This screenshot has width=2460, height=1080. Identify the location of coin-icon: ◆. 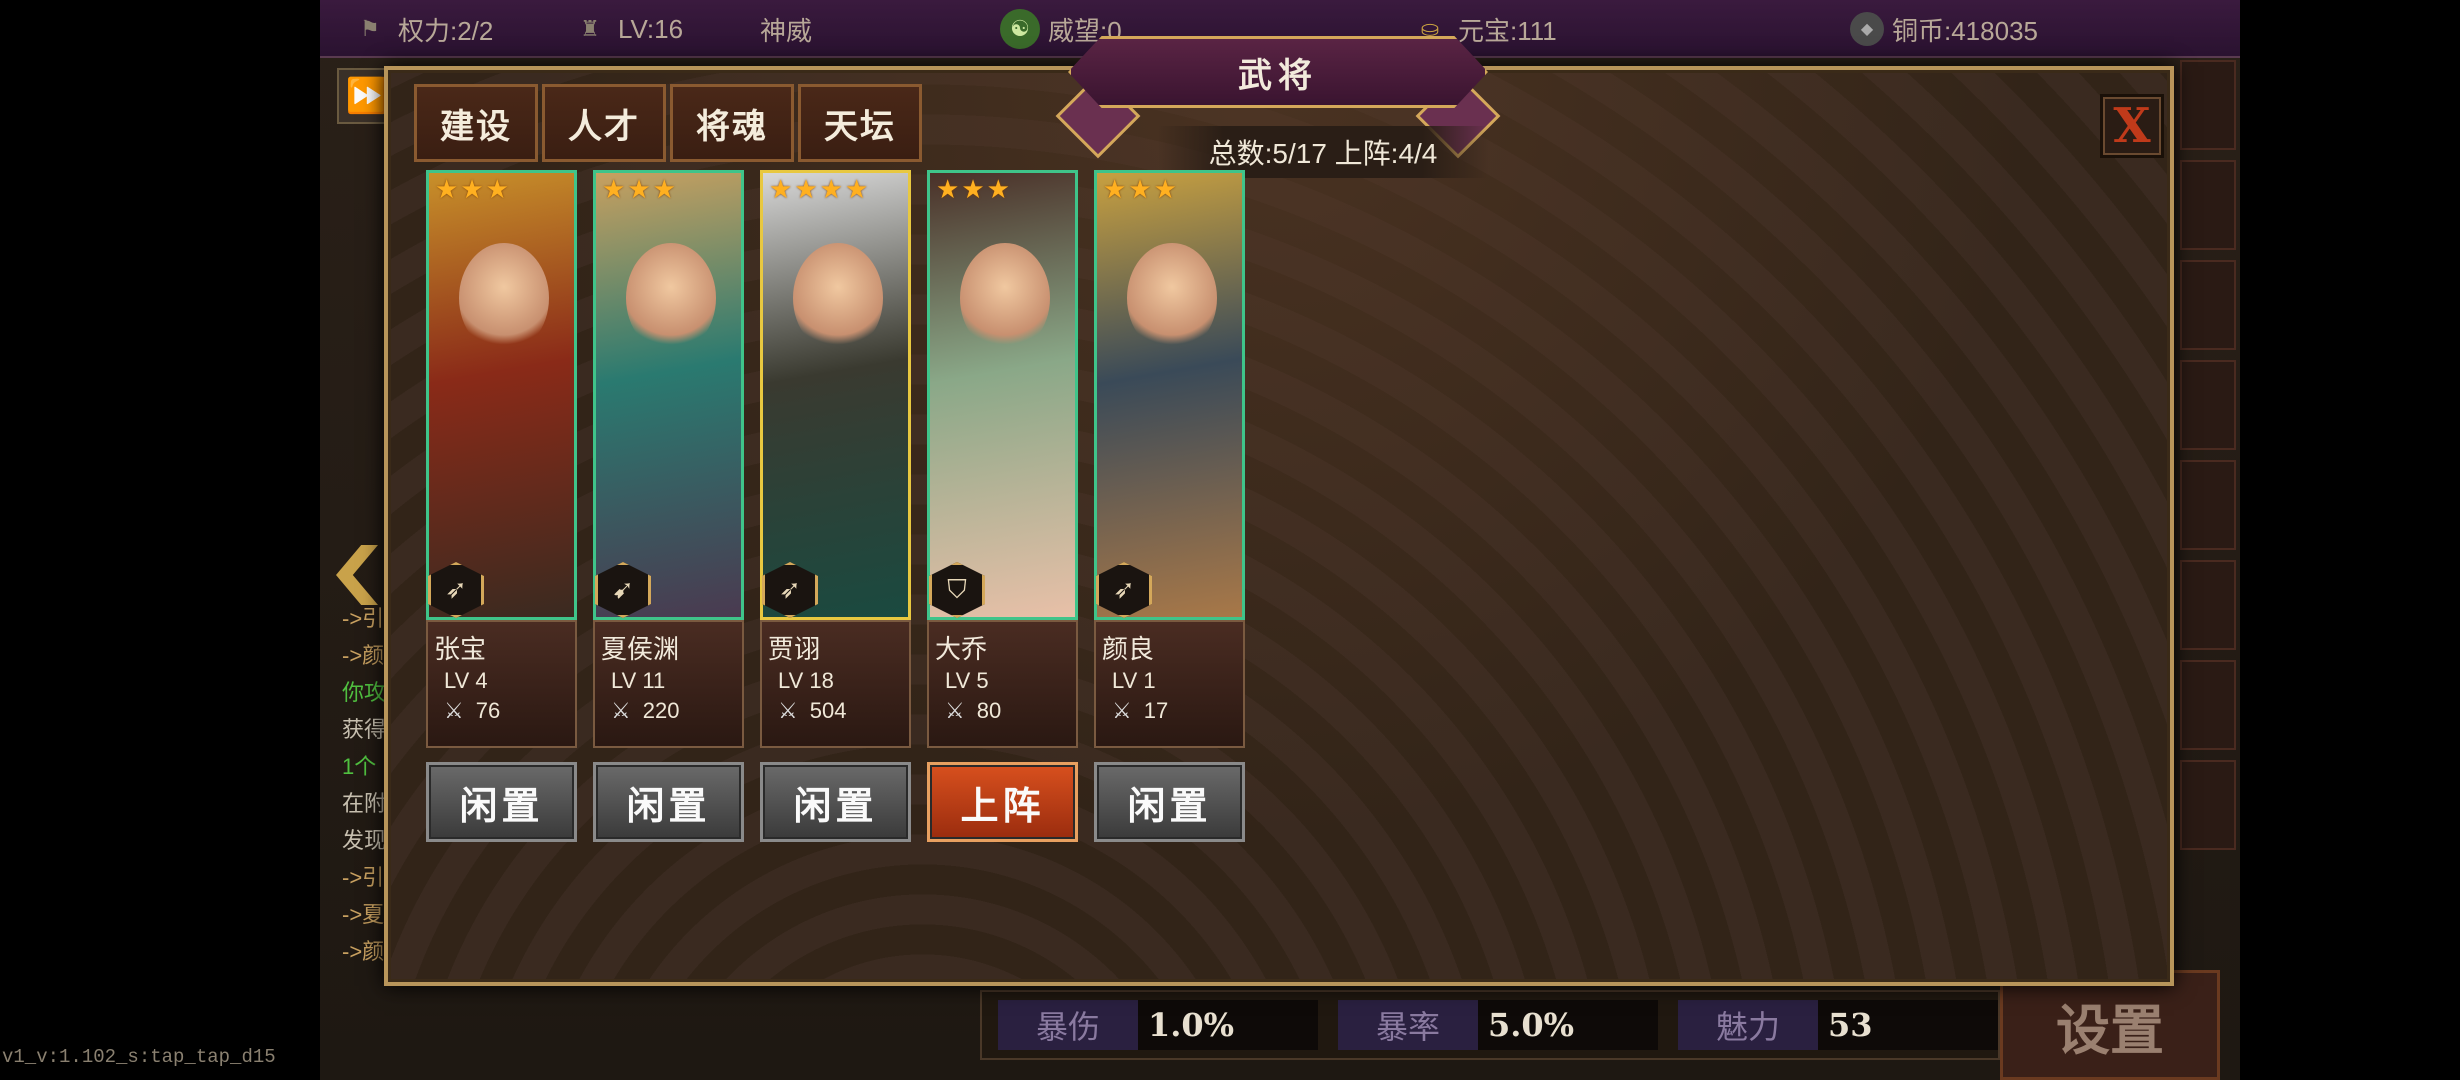
(1867, 29).